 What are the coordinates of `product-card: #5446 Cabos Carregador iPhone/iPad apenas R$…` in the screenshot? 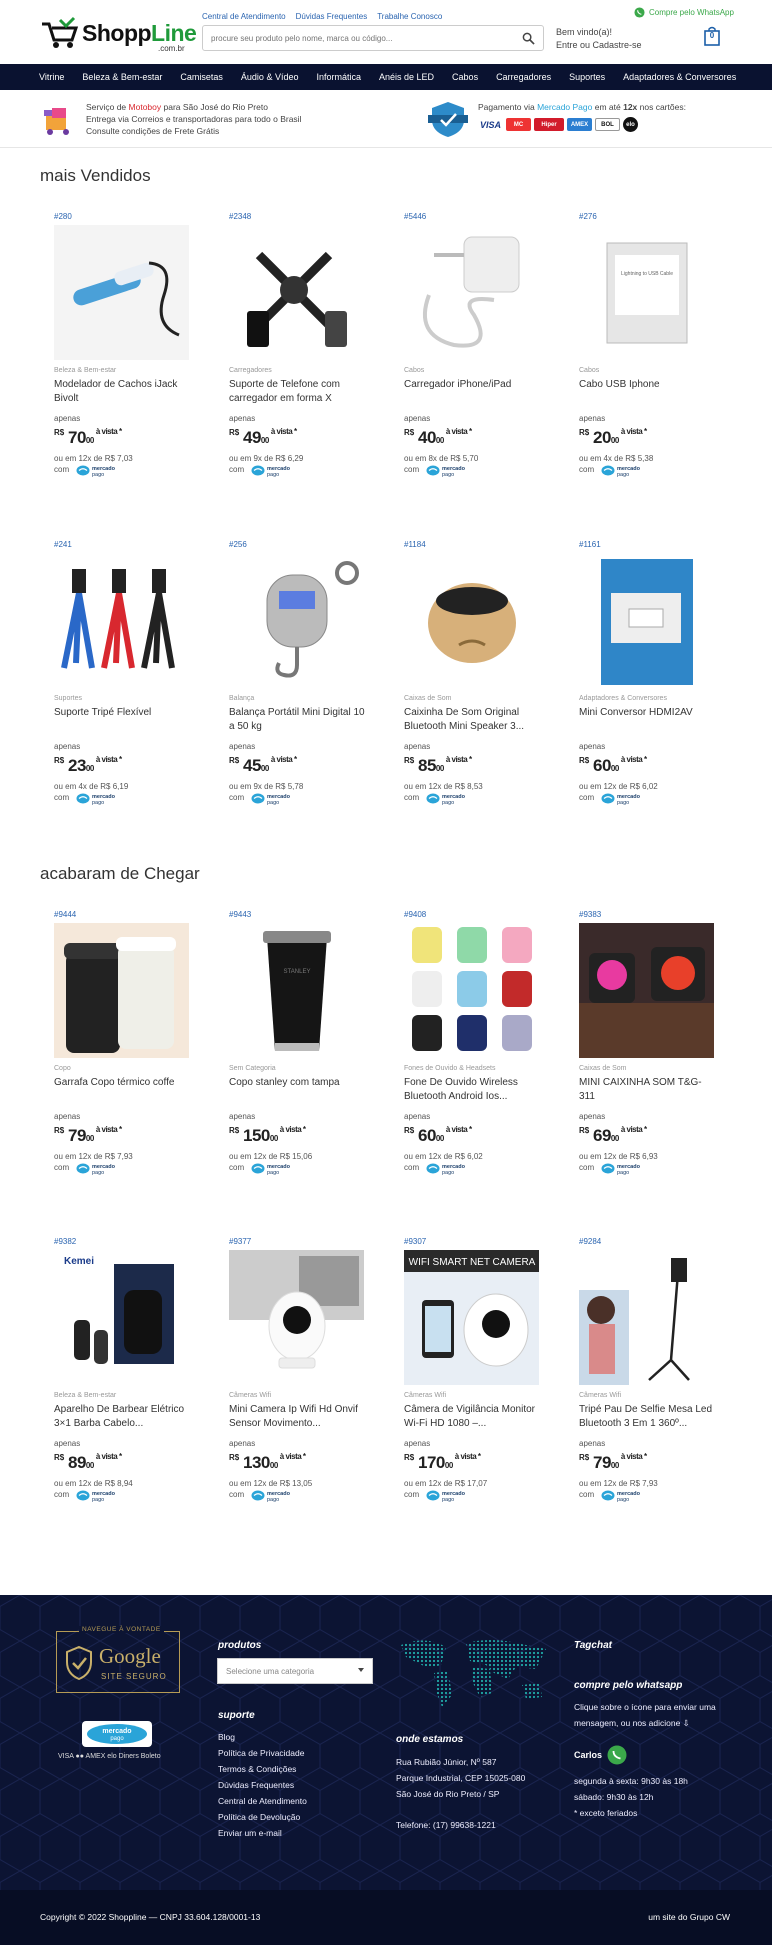 It's located at (465, 357).